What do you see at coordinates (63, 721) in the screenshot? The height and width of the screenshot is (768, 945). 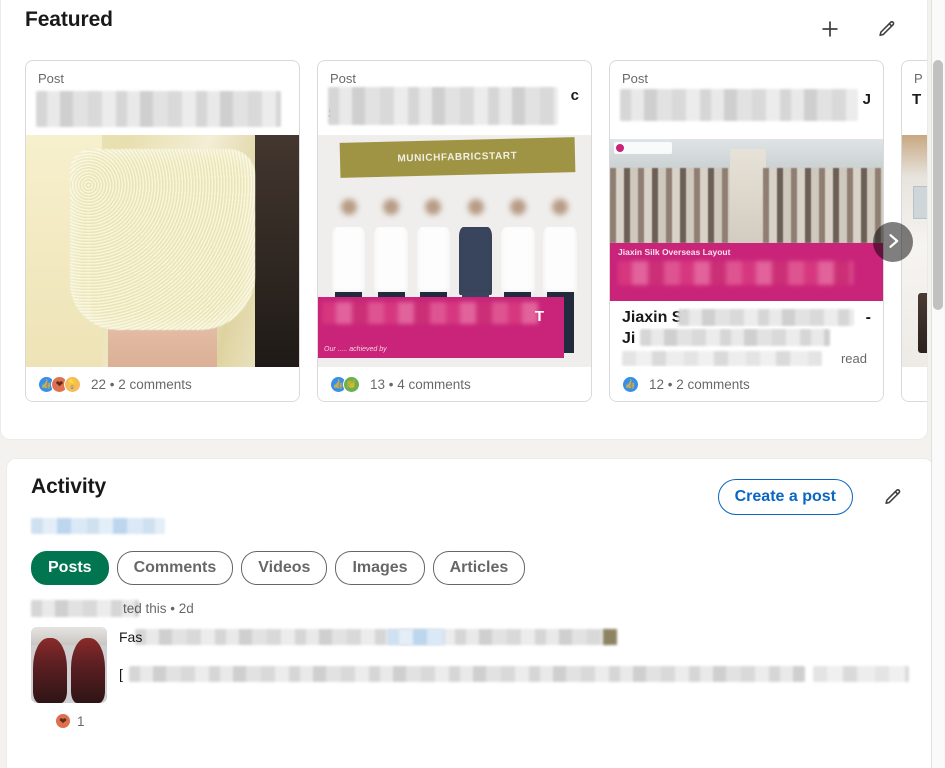 I see `love-icon: ❤` at bounding box center [63, 721].